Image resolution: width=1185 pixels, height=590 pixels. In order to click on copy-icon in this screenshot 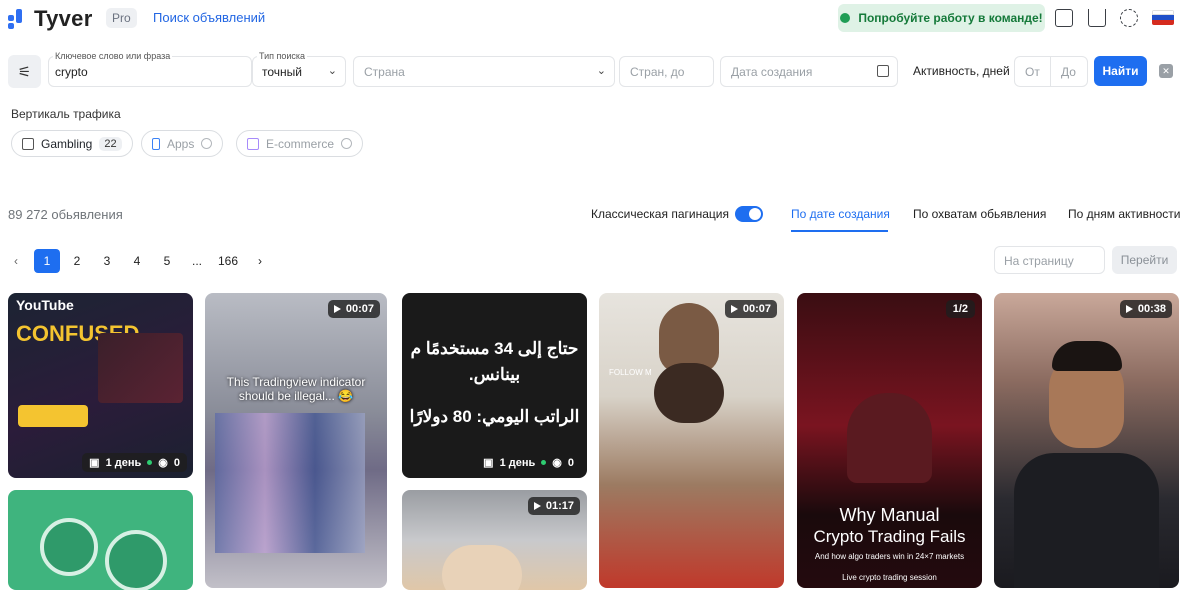, I will do `click(1064, 18)`.